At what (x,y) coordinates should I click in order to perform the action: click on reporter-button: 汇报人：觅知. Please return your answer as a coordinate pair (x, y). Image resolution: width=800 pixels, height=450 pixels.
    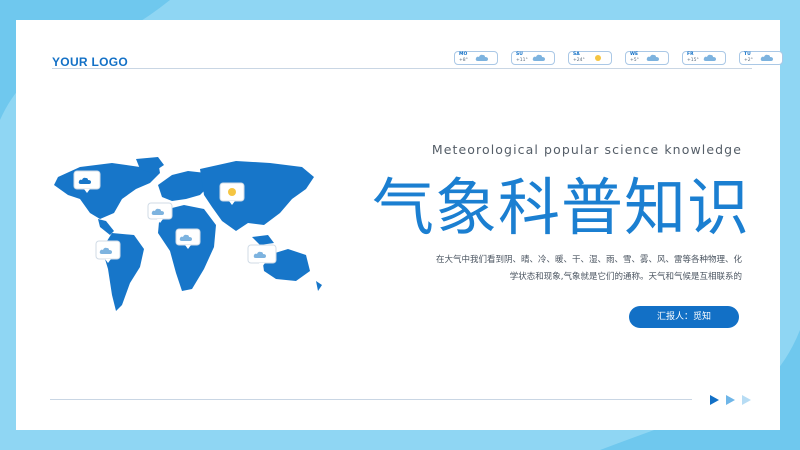
    Looking at the image, I should click on (684, 317).